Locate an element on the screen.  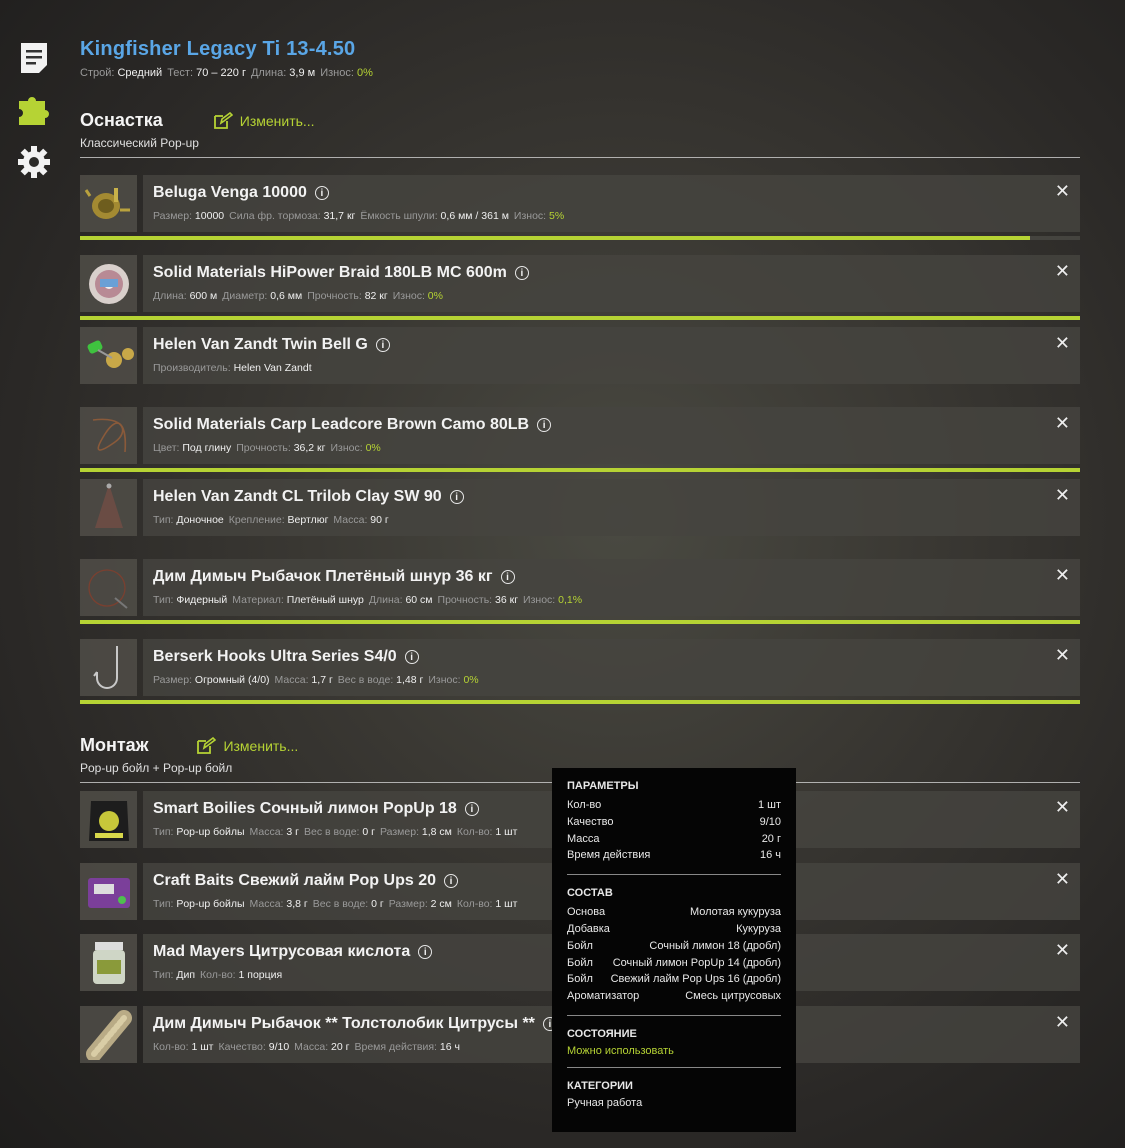
prop-key: Крепление: is located at coordinates (256, 520).